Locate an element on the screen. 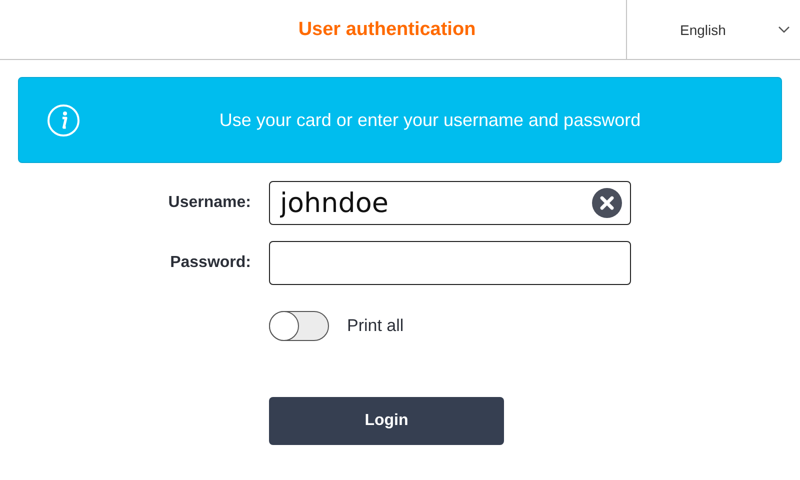 Image resolution: width=800 pixels, height=480 pixels. chevron-down-icon is located at coordinates (784, 29).